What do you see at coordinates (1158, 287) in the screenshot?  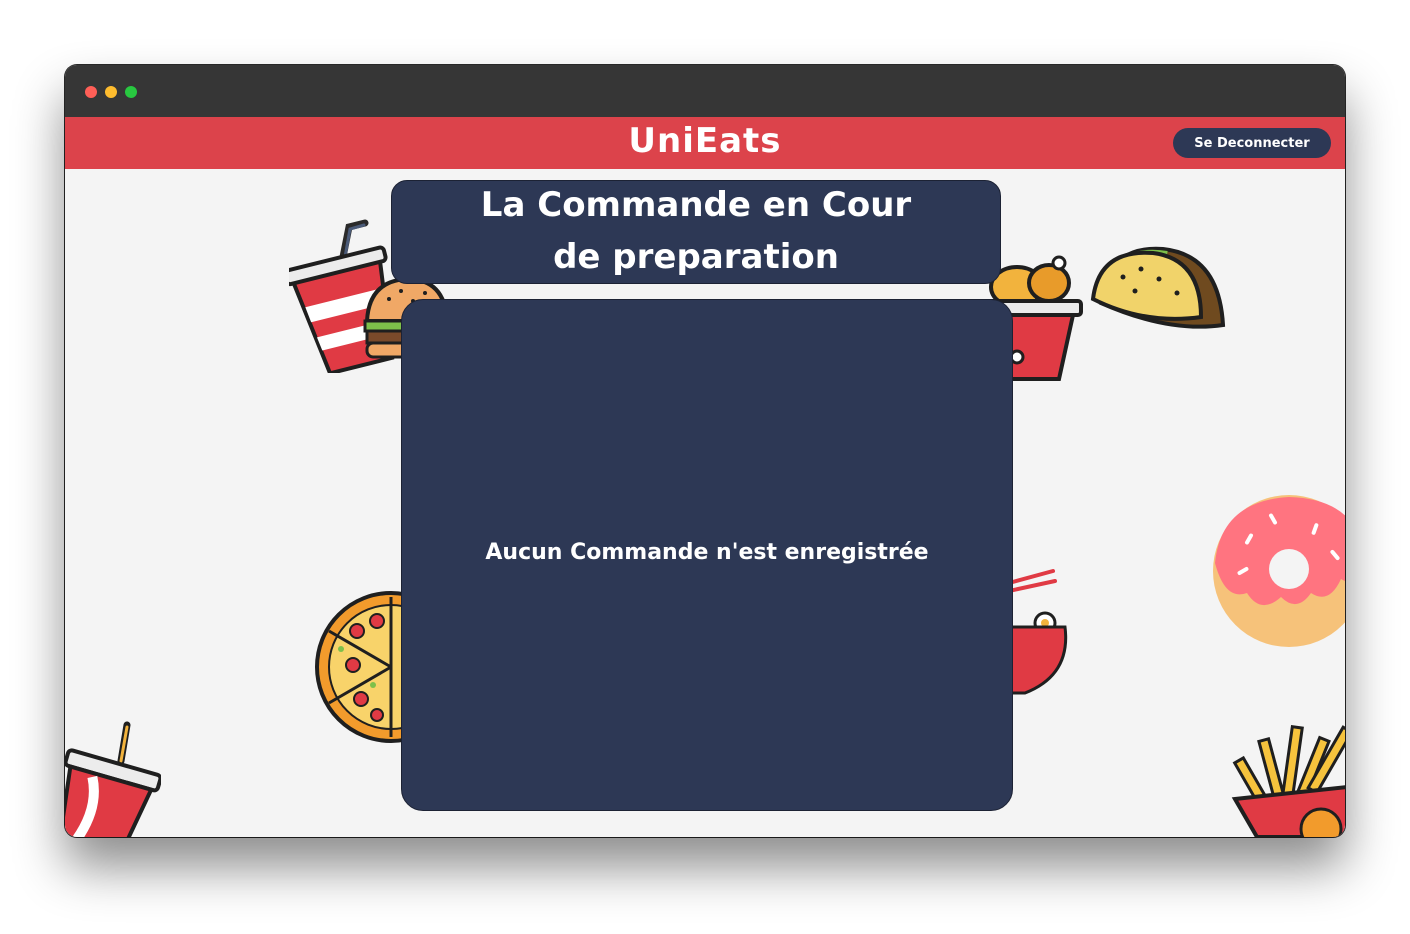 I see `taco-icon` at bounding box center [1158, 287].